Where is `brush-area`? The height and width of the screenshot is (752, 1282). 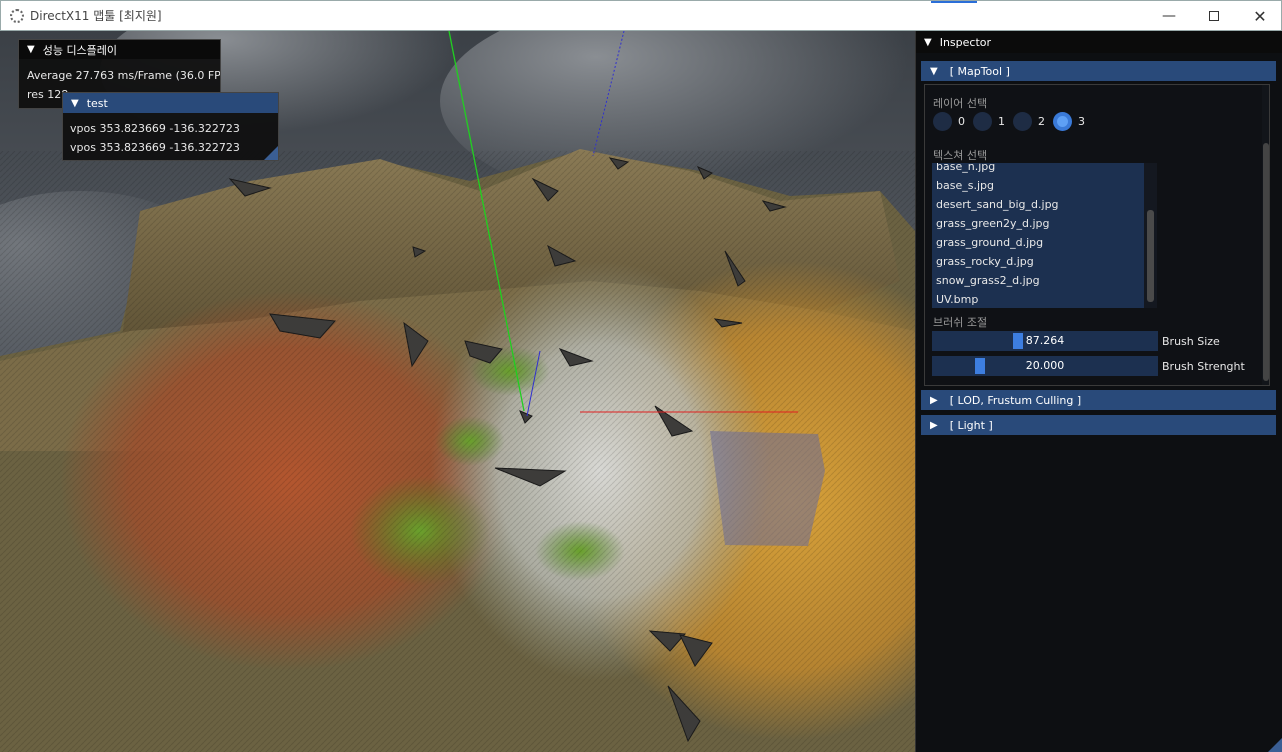
brush-area is located at coordinates (767, 488).